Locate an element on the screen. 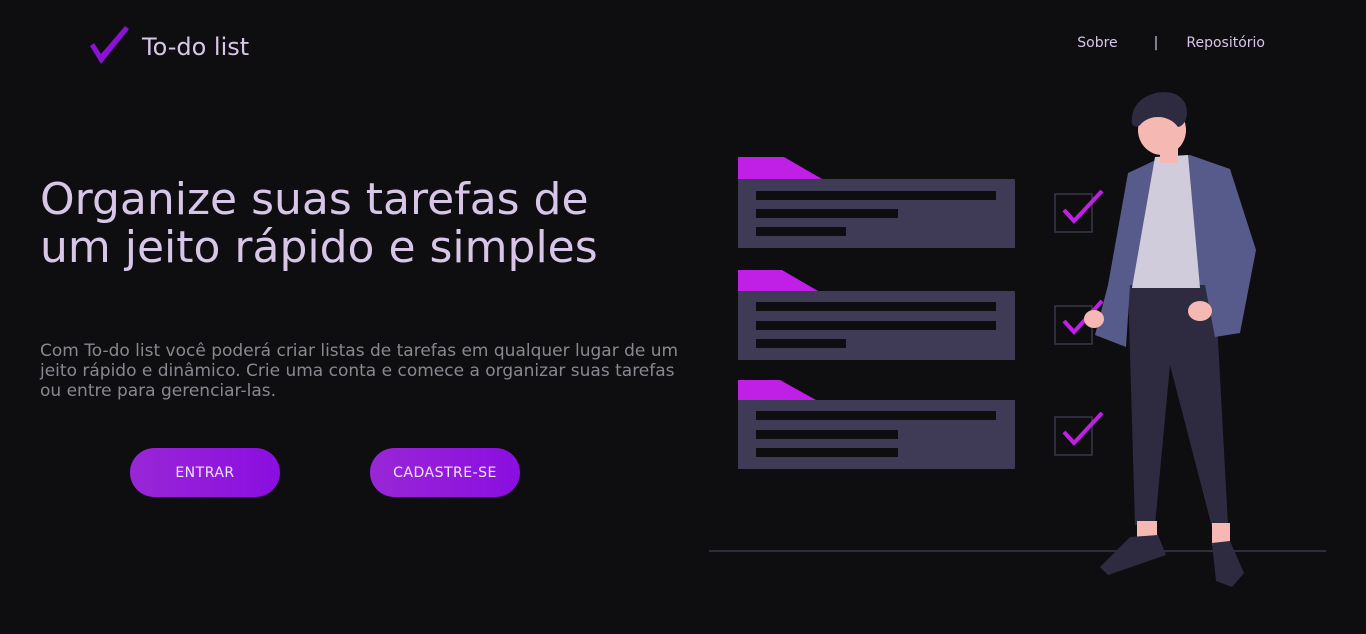 This screenshot has height=634, width=1366. logo: To-do list is located at coordinates (168, 45).